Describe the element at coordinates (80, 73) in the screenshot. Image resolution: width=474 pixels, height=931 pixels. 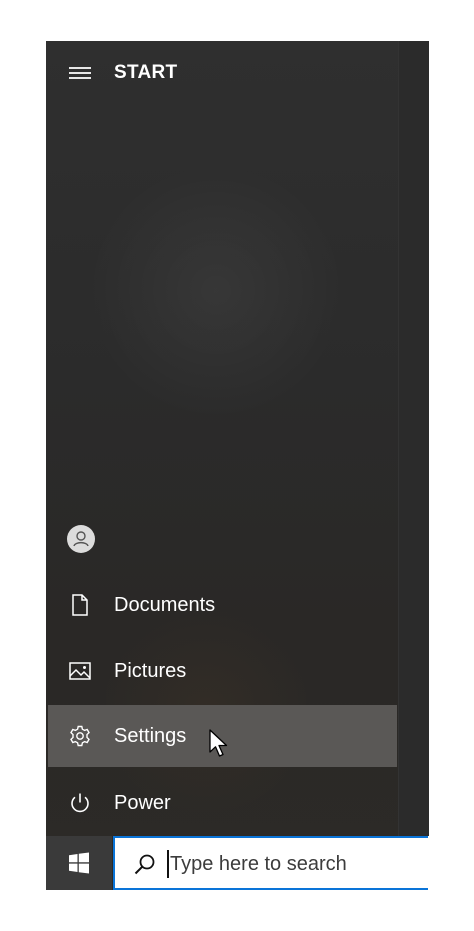
I see `hamburger-menu-icon` at that location.